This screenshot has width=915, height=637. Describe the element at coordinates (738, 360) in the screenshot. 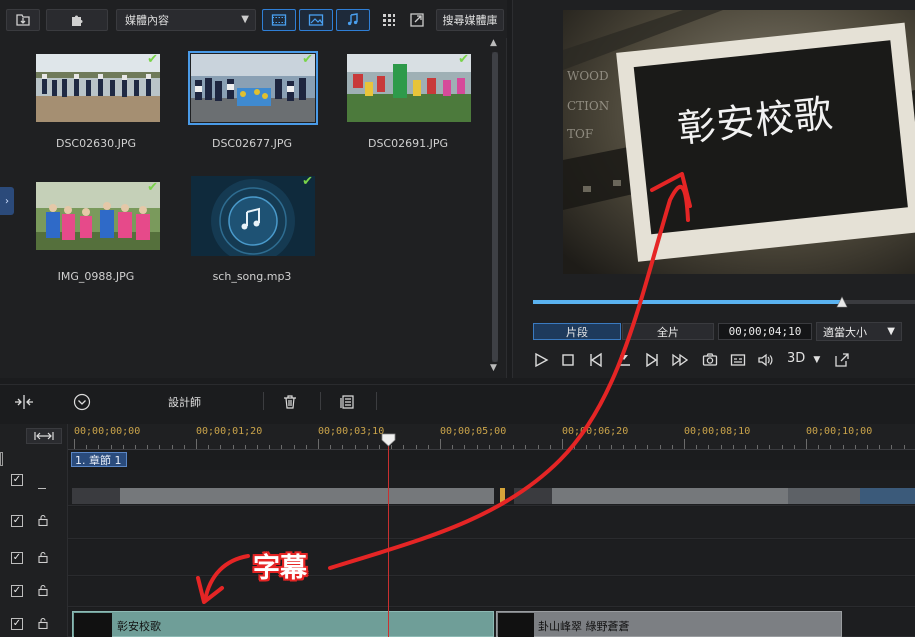

I see `subtitle-button` at that location.